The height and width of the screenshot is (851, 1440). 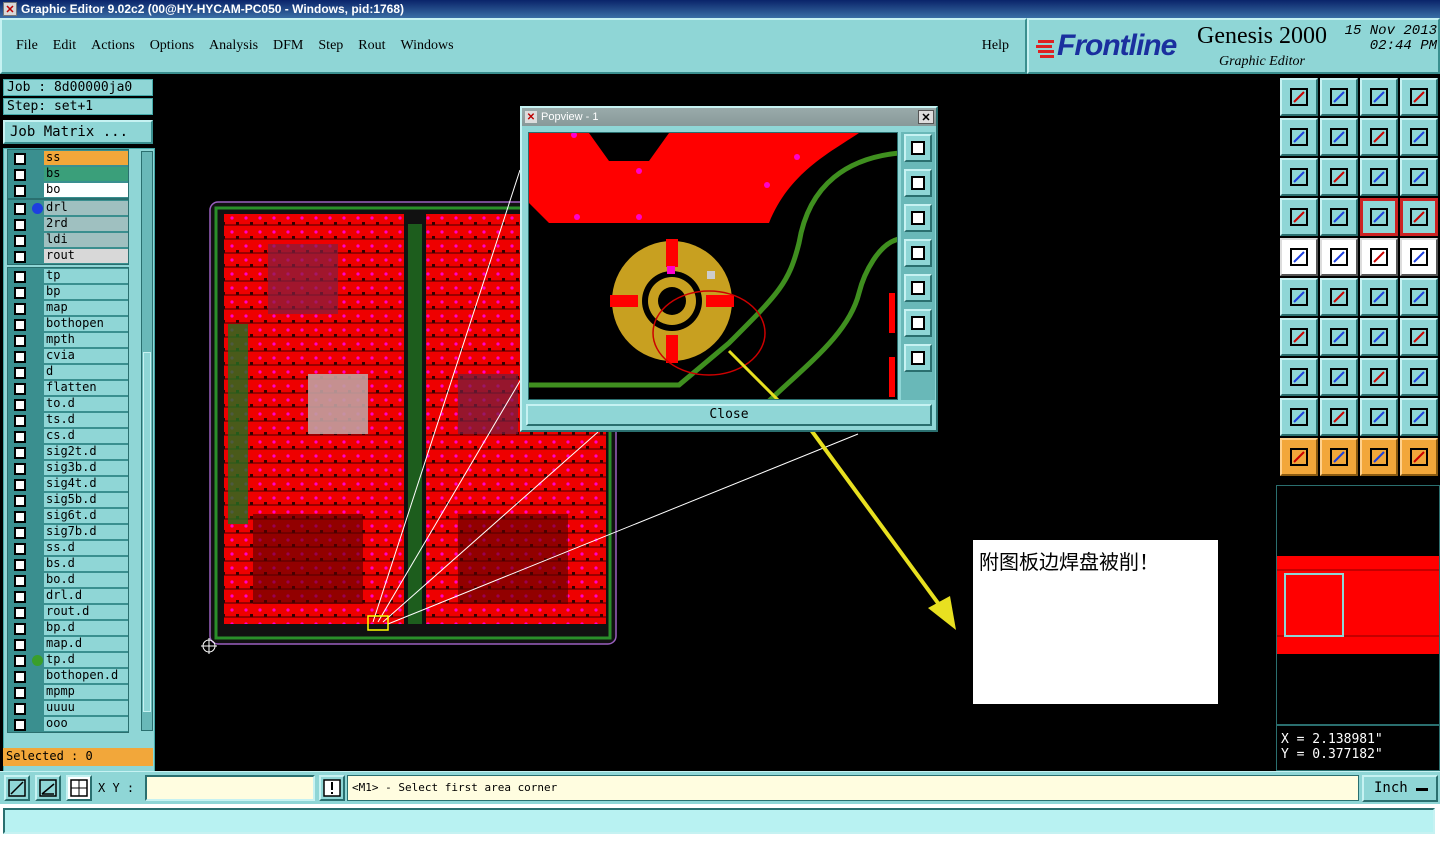 What do you see at coordinates (68, 708) in the screenshot?
I see `layer-row: uuuu` at bounding box center [68, 708].